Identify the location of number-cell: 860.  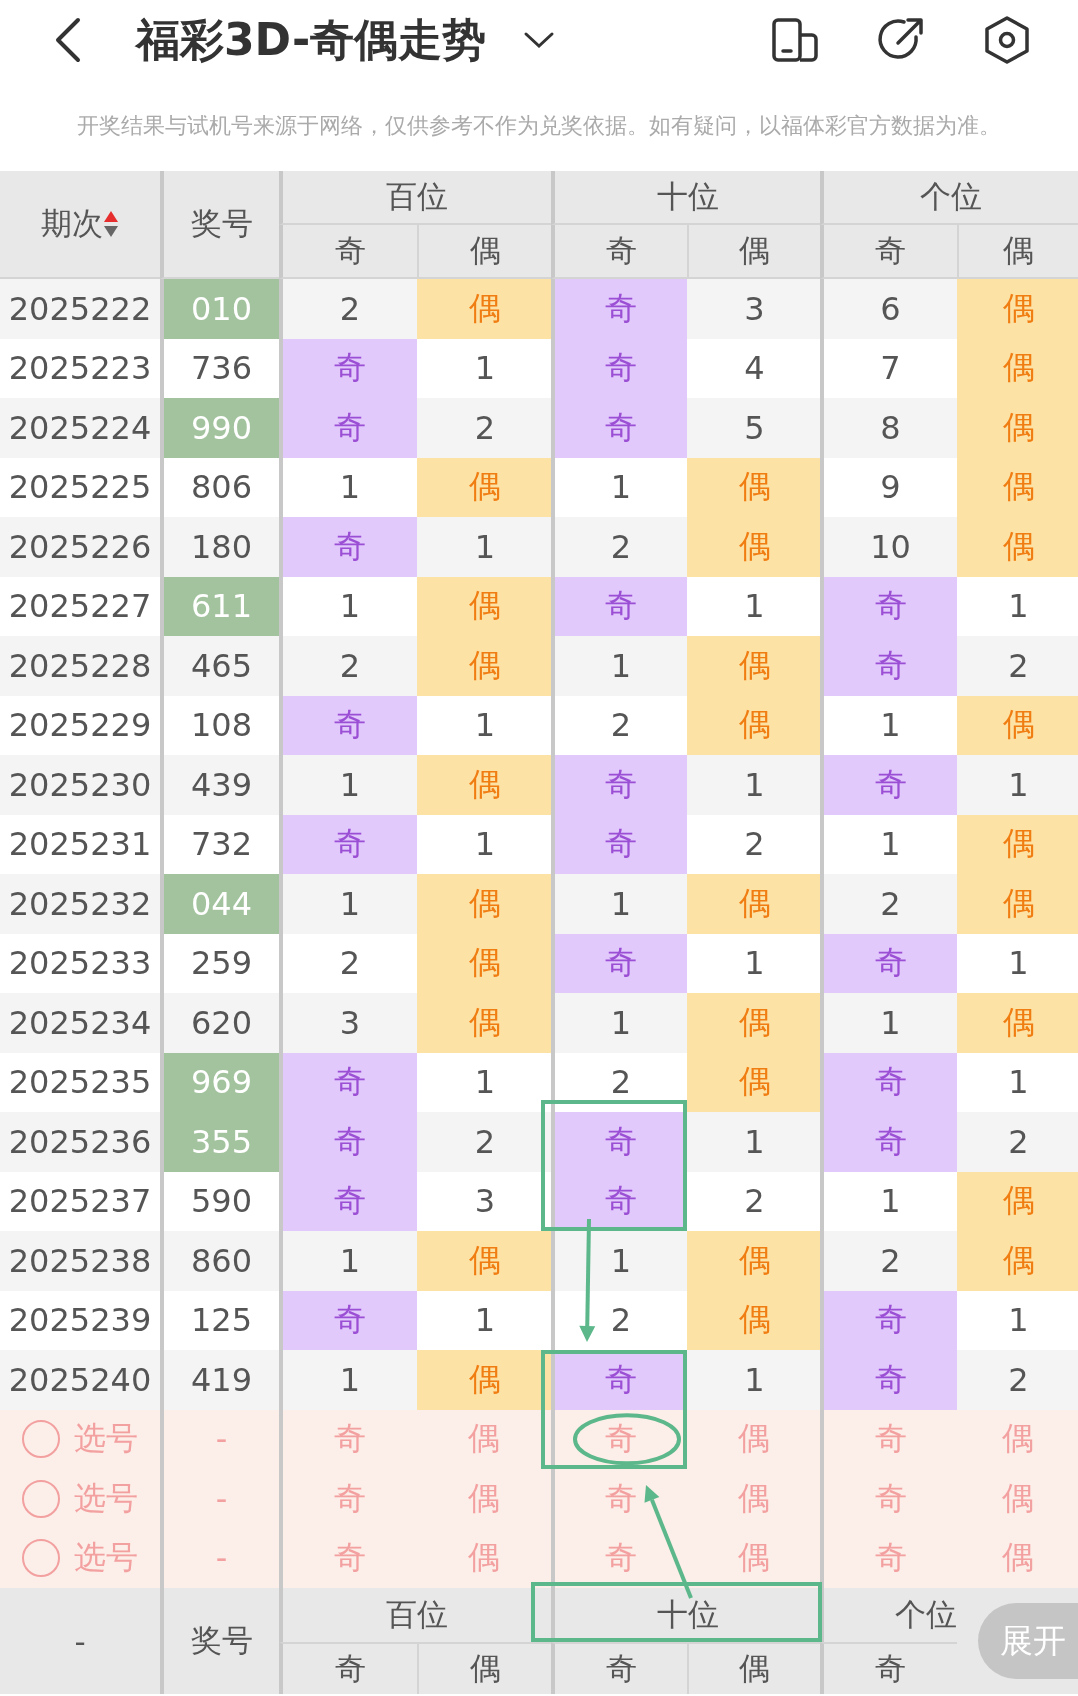
(219, 1261).